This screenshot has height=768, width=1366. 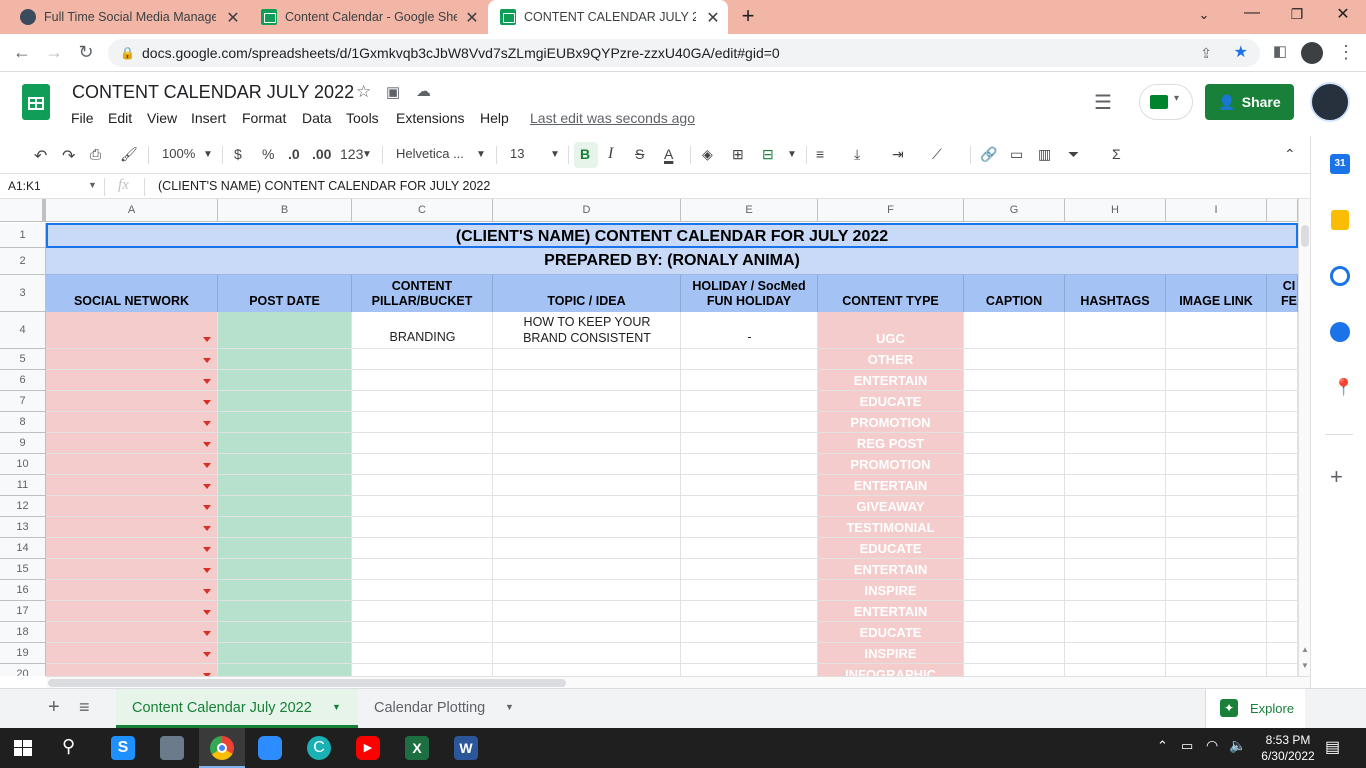 What do you see at coordinates (472, 18) in the screenshot?
I see `close-tab-icon: ✕` at bounding box center [472, 18].